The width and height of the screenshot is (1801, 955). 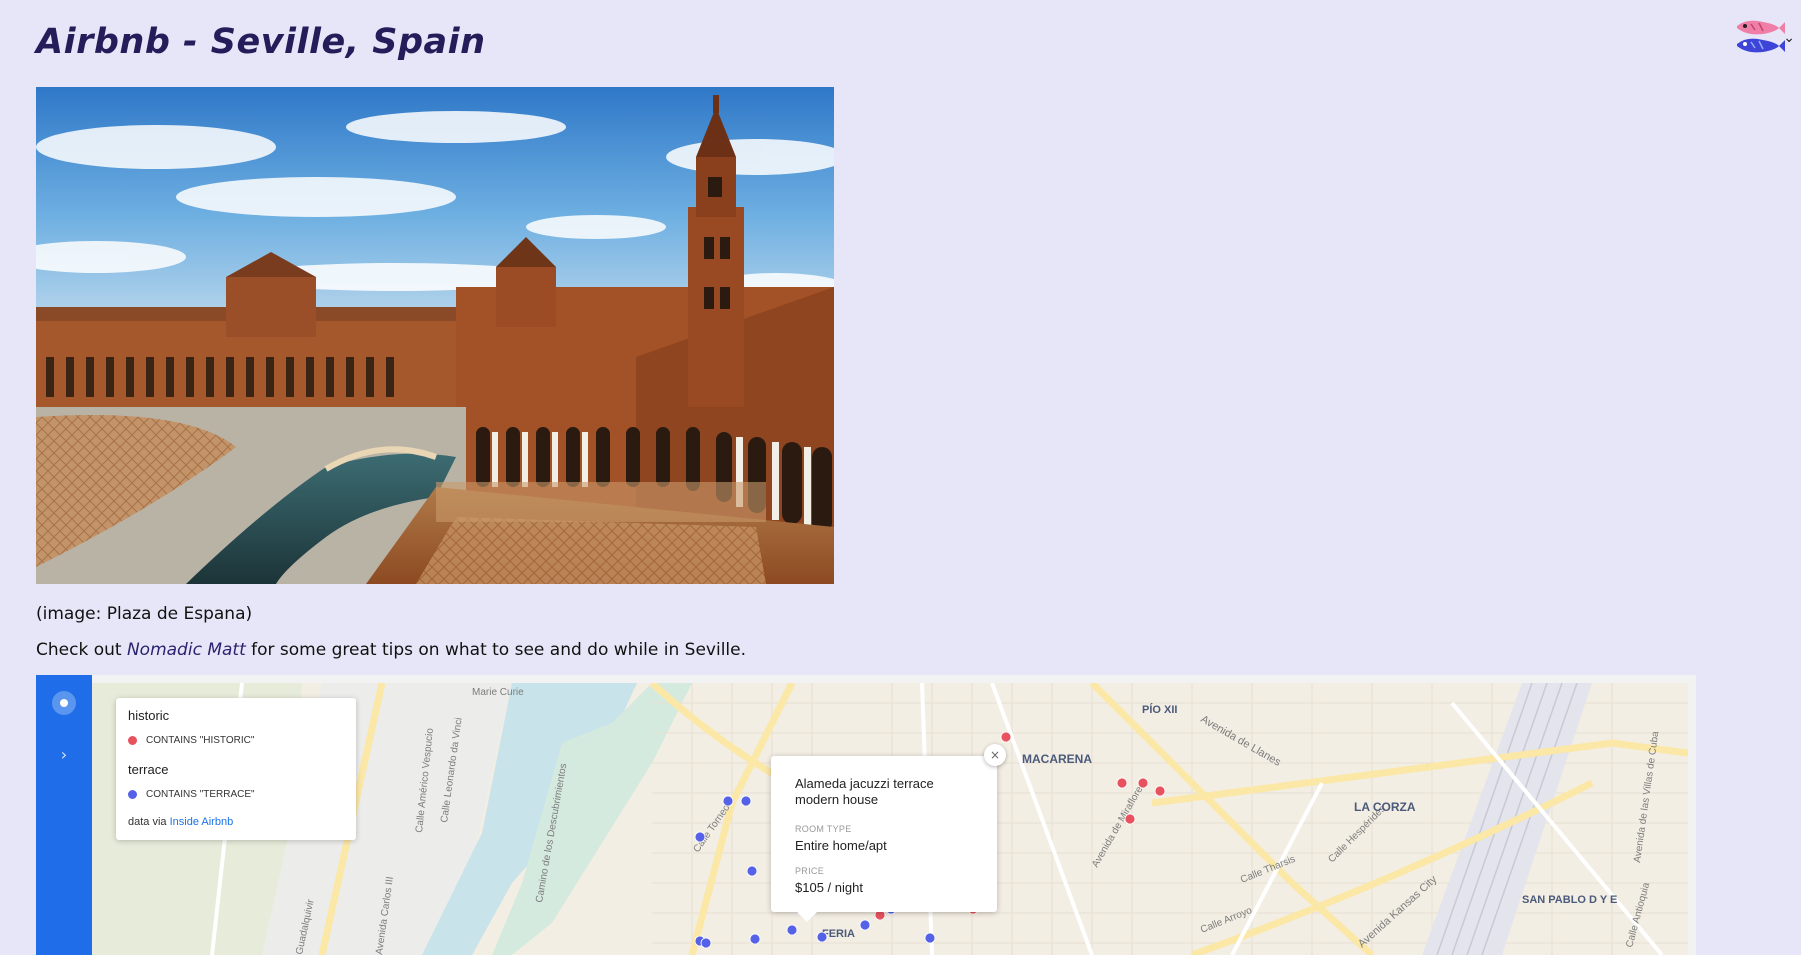 What do you see at coordinates (132, 740) in the screenshot?
I see `legend-swatch-historic` at bounding box center [132, 740].